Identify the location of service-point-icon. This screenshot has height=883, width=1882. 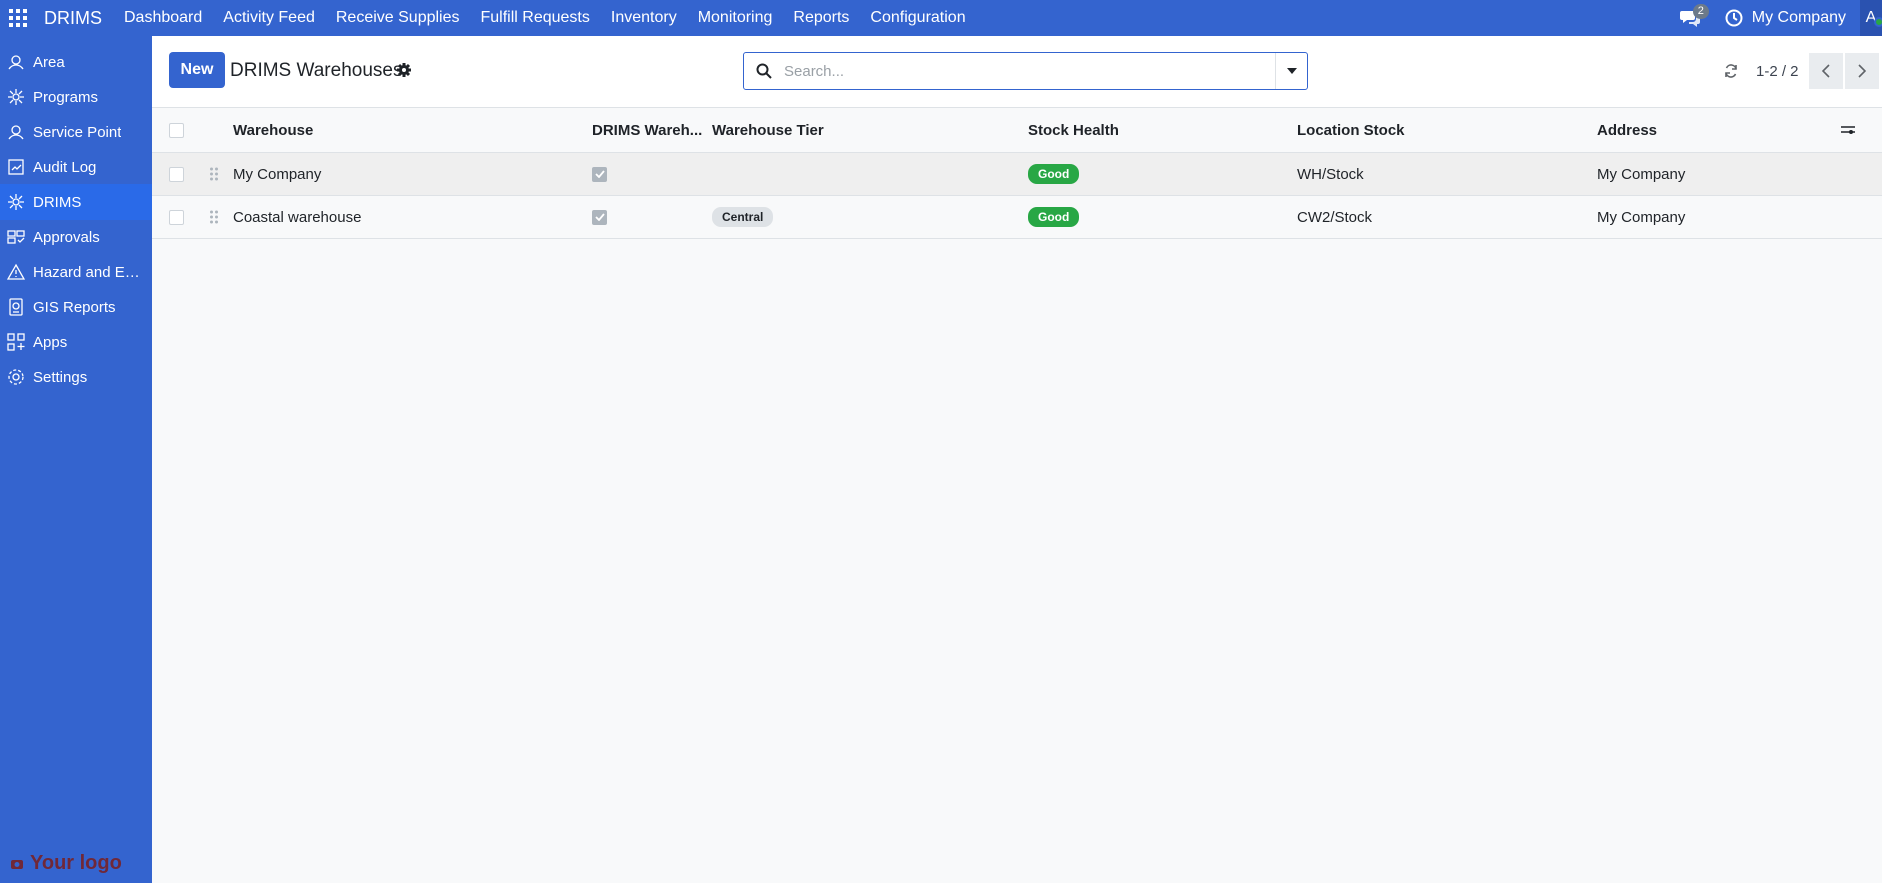
(16, 132).